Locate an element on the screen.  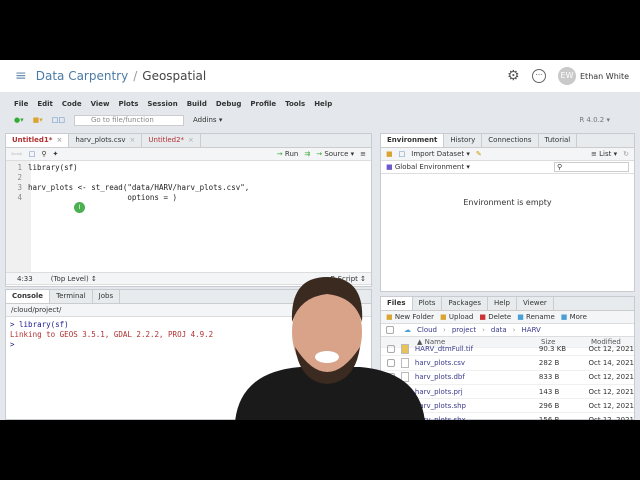
import-dataset-button: Import Dataset ▾ is located at coordinates (440, 154).